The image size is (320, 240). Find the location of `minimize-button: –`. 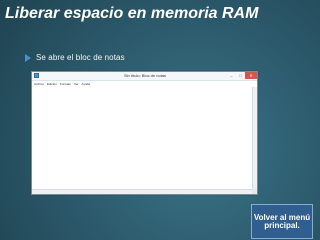

minimize-button: – is located at coordinates (231, 75).